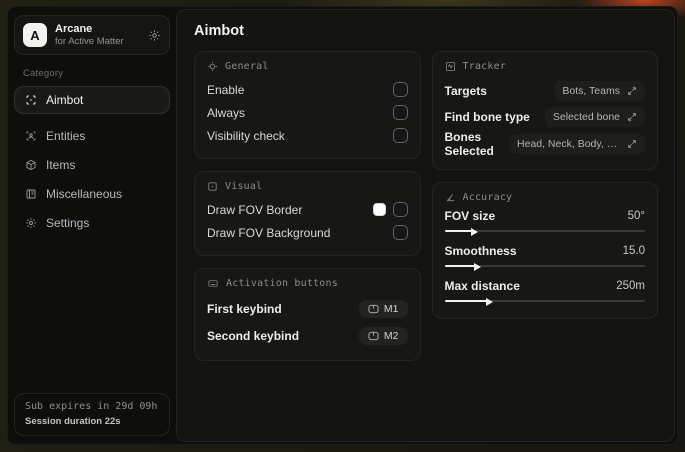  What do you see at coordinates (545, 257) in the screenshot?
I see `slider-row-smoothness: Smoothness 15.0` at bounding box center [545, 257].